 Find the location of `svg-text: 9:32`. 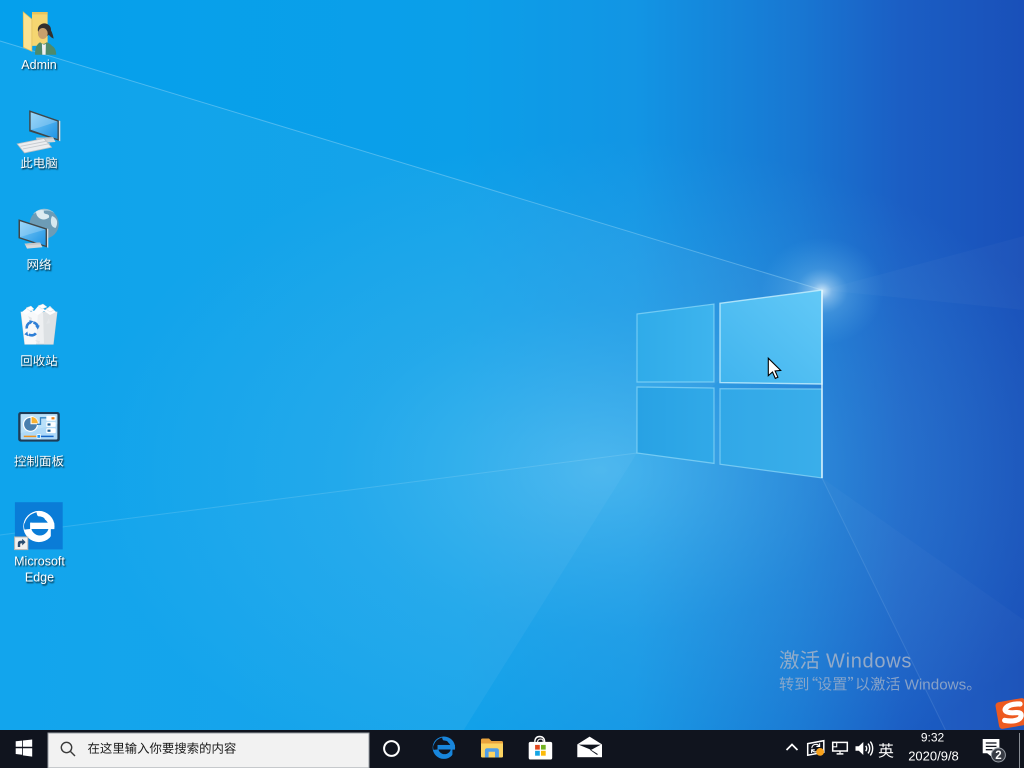

svg-text: 9:32 is located at coordinates (933, 738).